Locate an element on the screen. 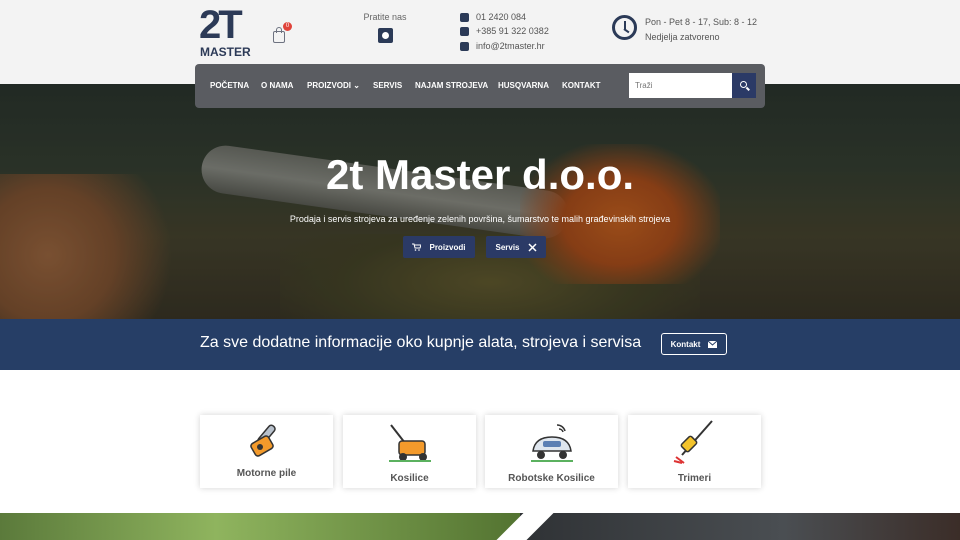 Image resolution: width=960 pixels, height=540 pixels. category-card-kosilice: Kosilice is located at coordinates (409, 451).